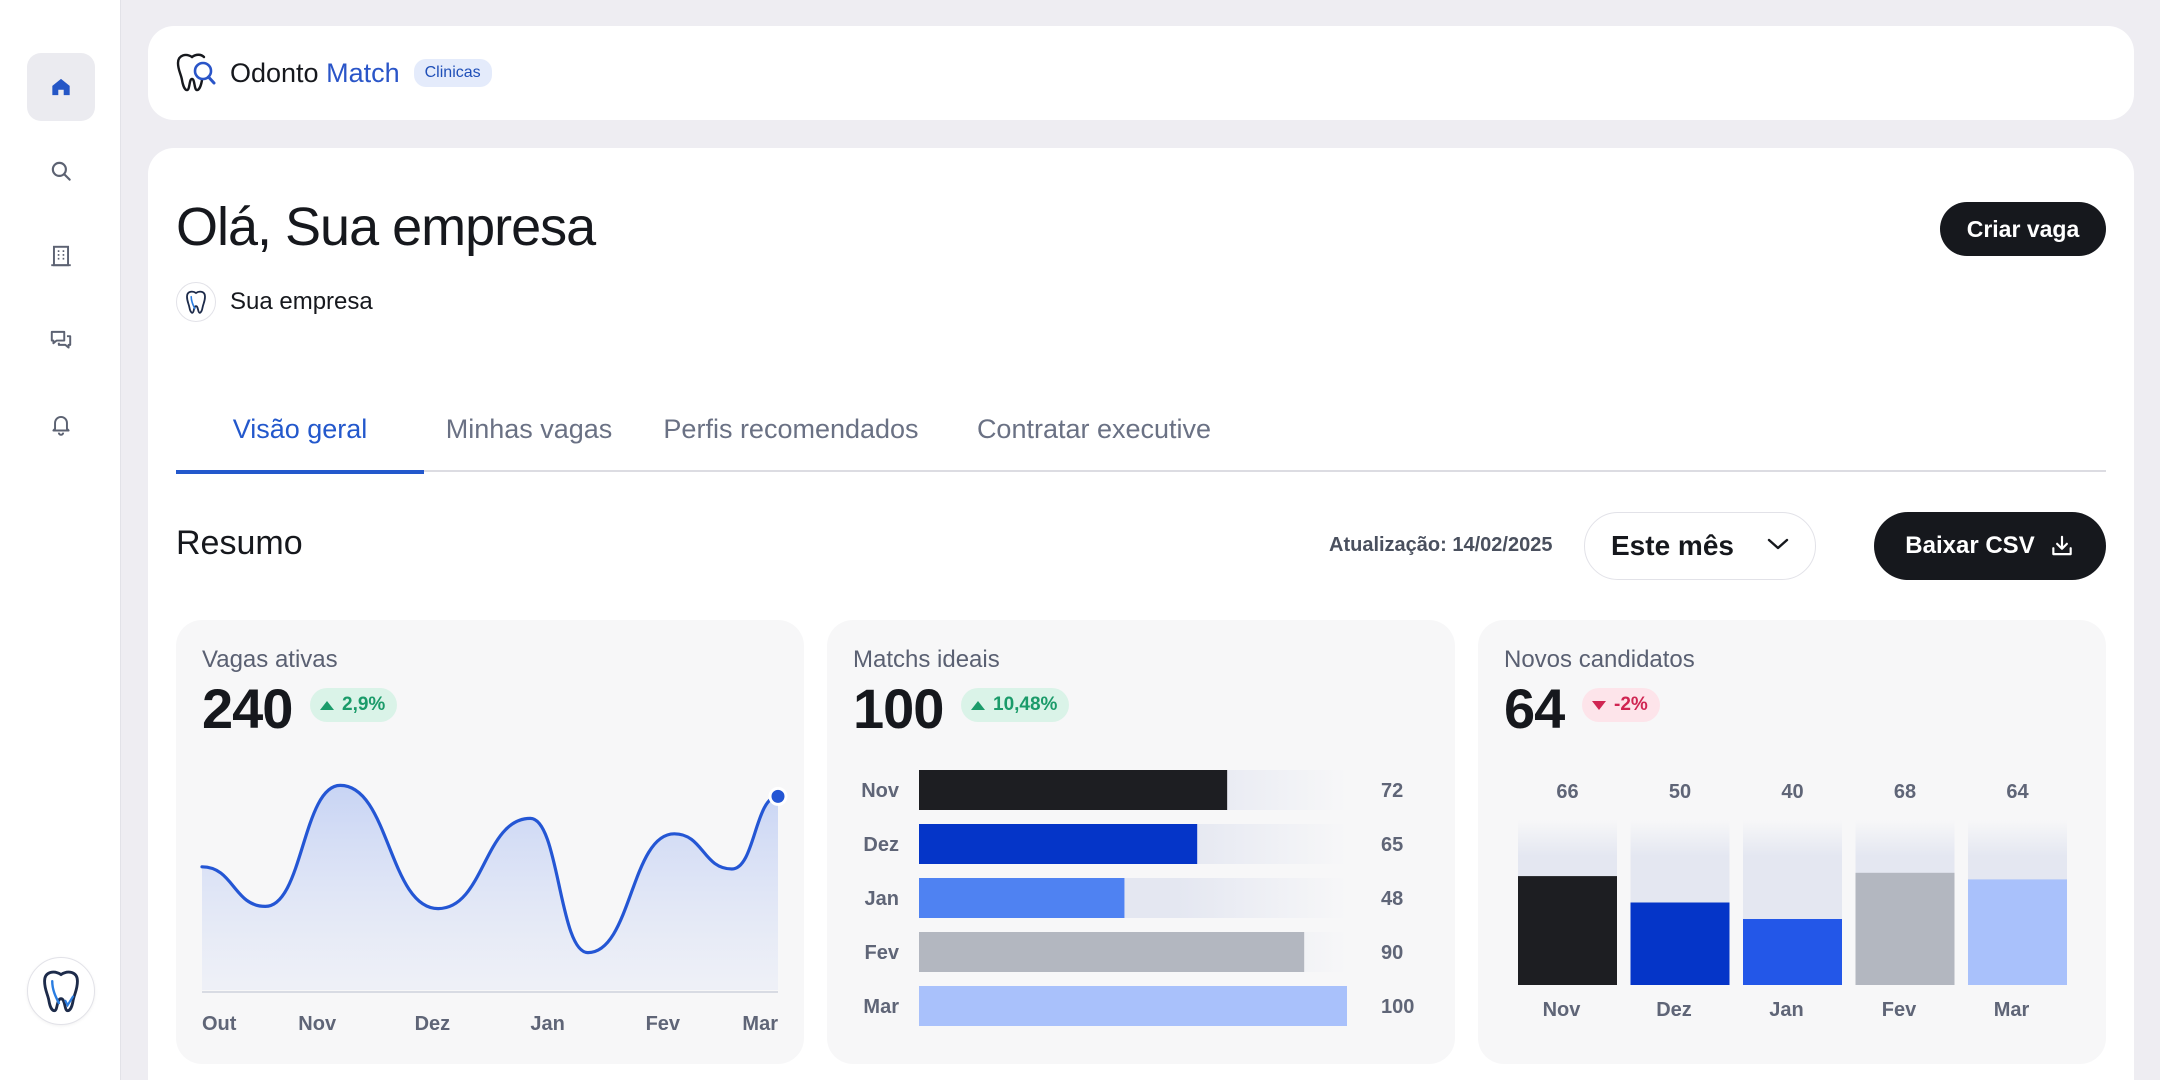 Image resolution: width=2160 pixels, height=1080 pixels. I want to click on y-tick-label: Dez, so click(881, 845).